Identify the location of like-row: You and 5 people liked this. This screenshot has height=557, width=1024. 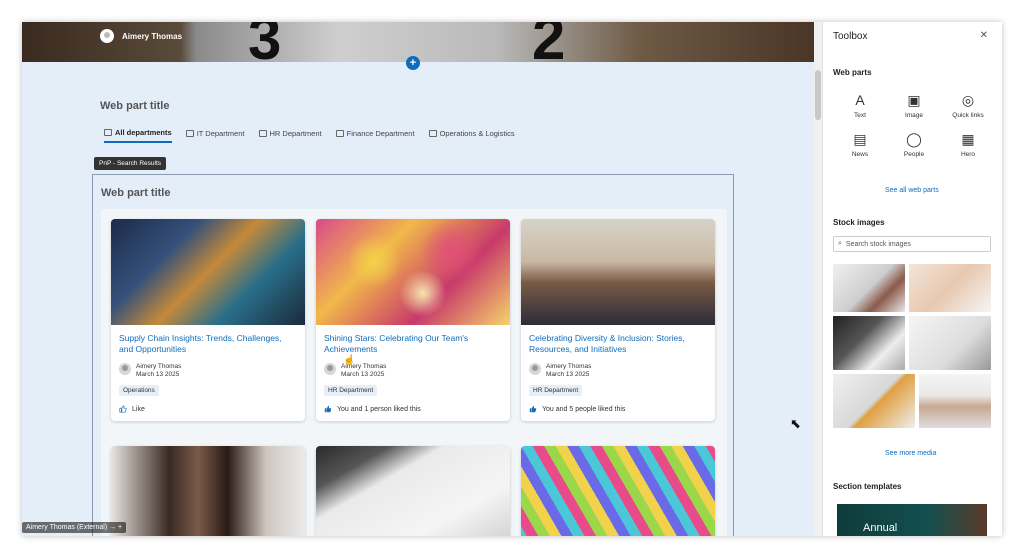
(618, 409).